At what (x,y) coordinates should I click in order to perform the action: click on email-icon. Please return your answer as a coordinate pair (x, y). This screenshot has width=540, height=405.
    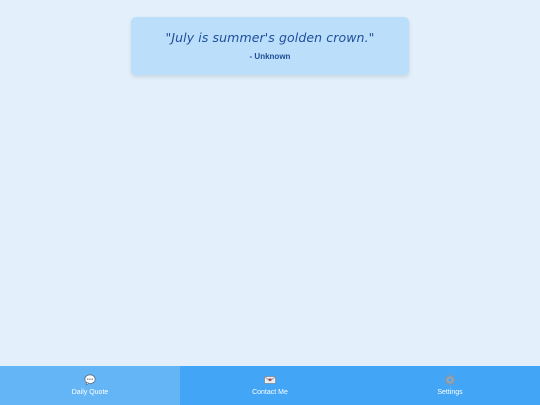
    Looking at the image, I should click on (270, 380).